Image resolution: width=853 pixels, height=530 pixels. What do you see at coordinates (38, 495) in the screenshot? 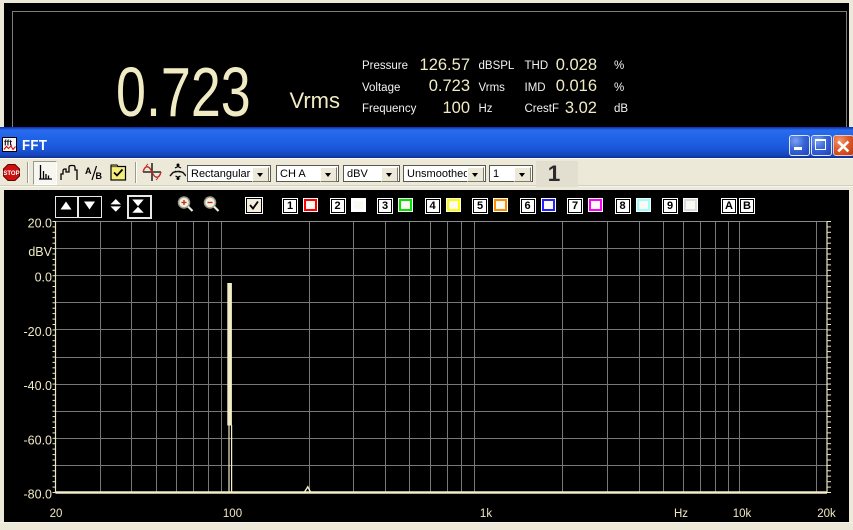
I see `svg-text: -80.0` at bounding box center [38, 495].